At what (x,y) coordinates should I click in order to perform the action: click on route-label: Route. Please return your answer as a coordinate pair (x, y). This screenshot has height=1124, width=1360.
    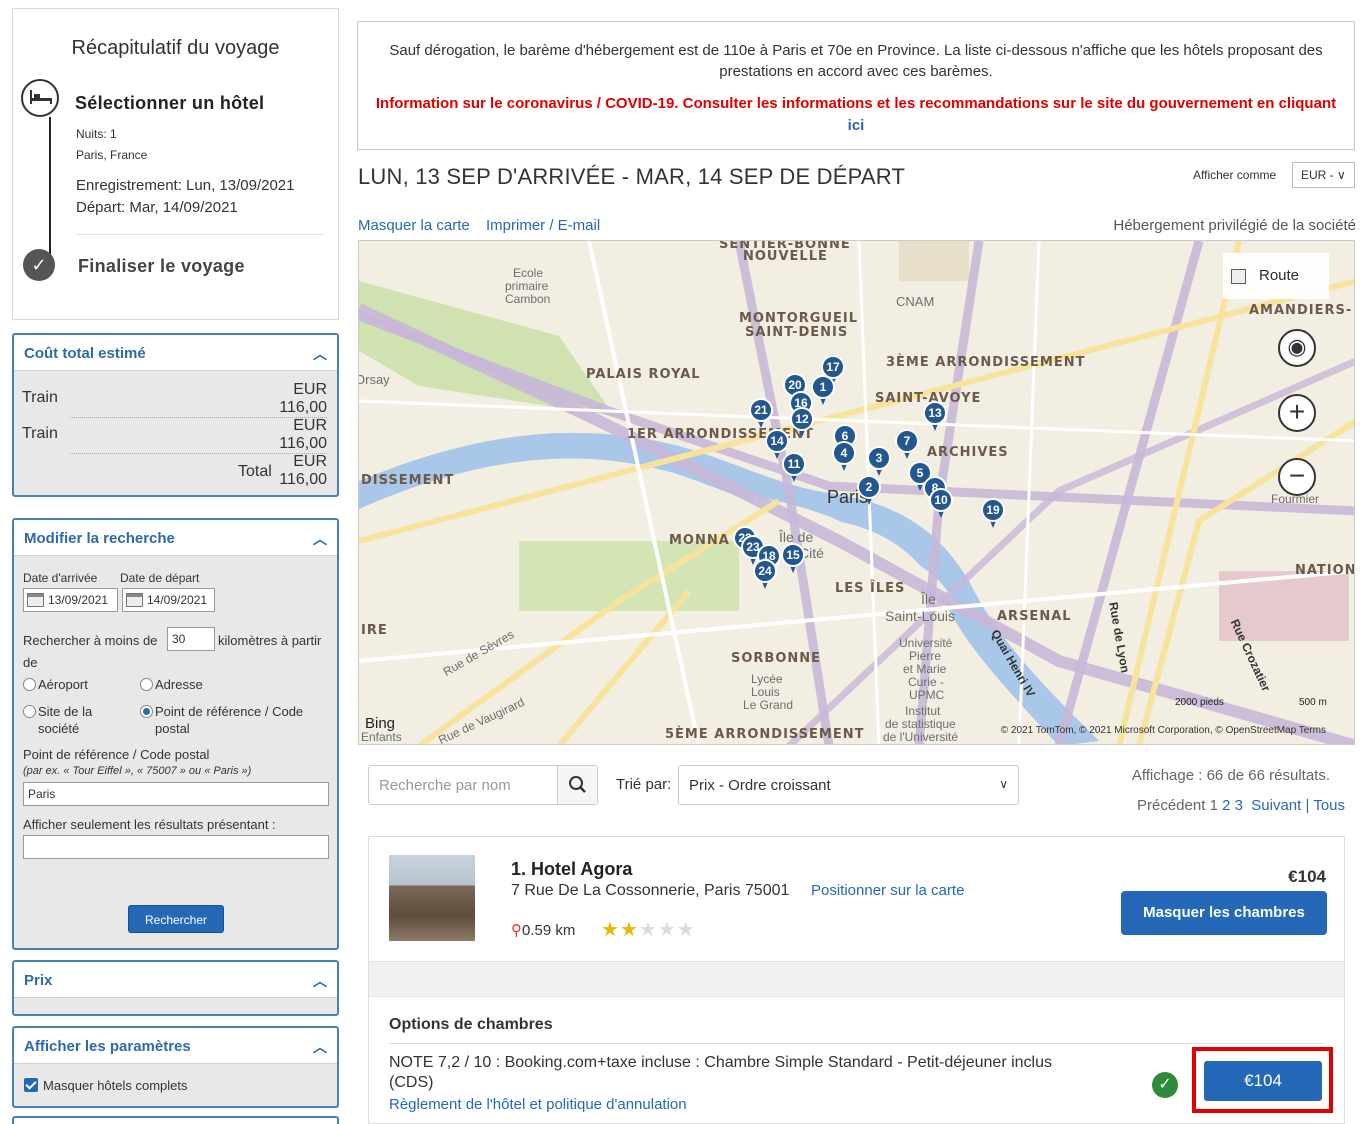
    Looking at the image, I should click on (1279, 275).